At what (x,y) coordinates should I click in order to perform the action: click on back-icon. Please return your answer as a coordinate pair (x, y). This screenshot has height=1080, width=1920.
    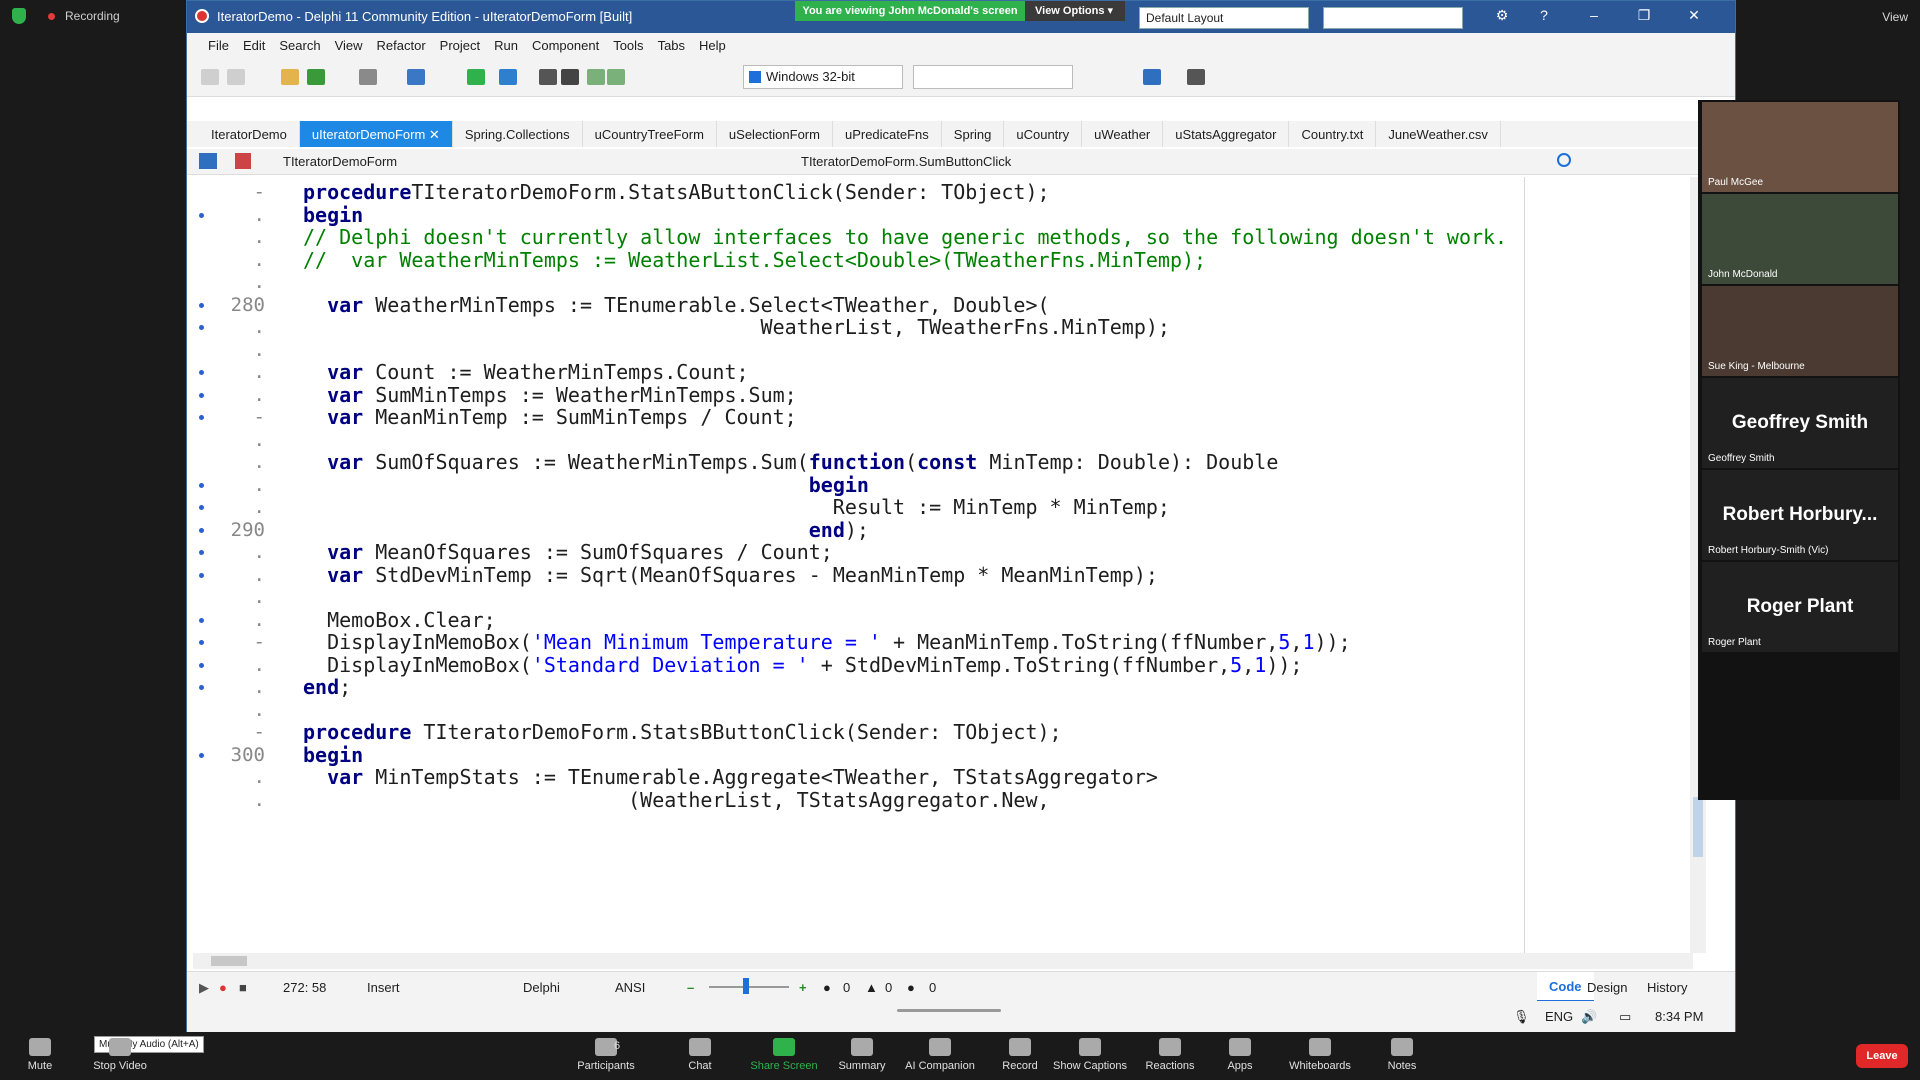
    Looking at the image, I should click on (1152, 77).